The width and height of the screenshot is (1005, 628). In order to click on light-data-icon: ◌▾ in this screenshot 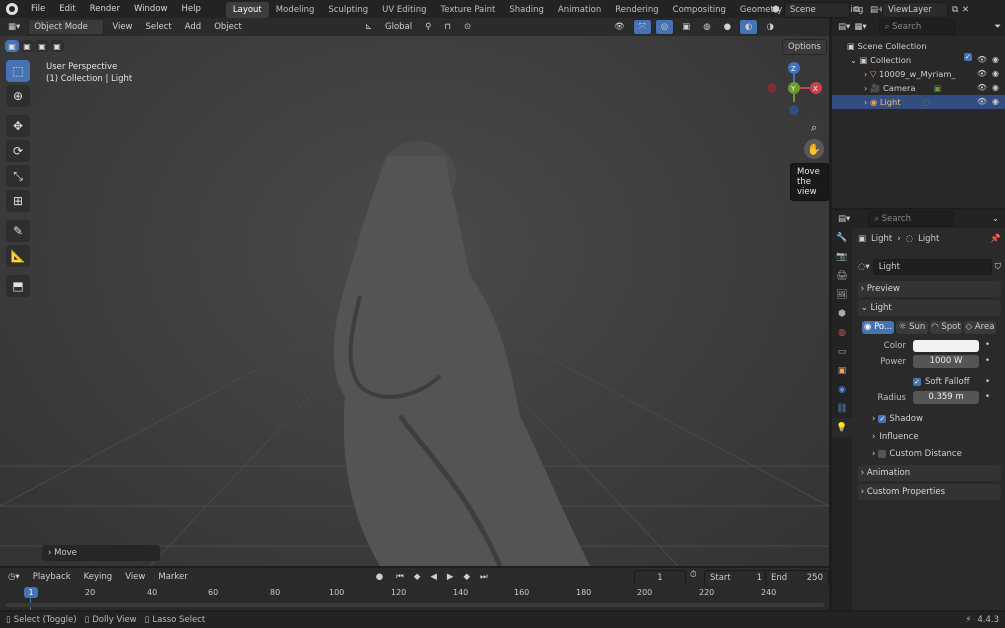, I will do `click(864, 267)`.